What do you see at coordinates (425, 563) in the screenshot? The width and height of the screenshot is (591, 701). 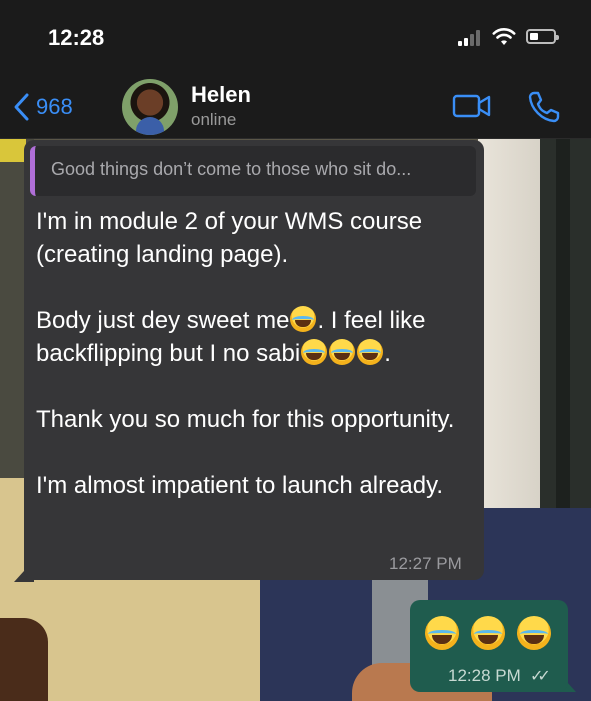 I see `message-timestamp: 12:27 PM` at bounding box center [425, 563].